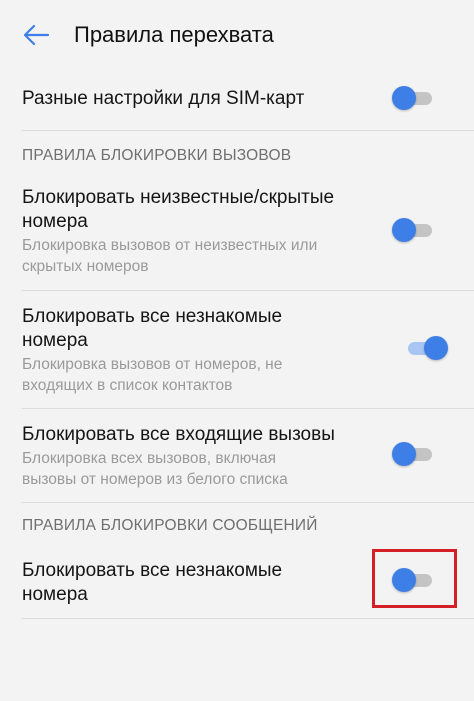  I want to click on block-all-strangers-calls-toggle, so click(425, 348).